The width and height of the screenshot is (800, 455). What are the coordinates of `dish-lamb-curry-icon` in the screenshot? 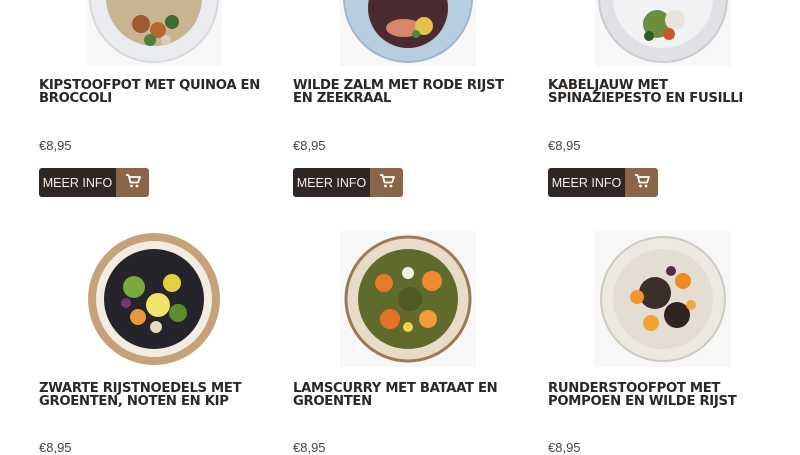 It's located at (408, 299).